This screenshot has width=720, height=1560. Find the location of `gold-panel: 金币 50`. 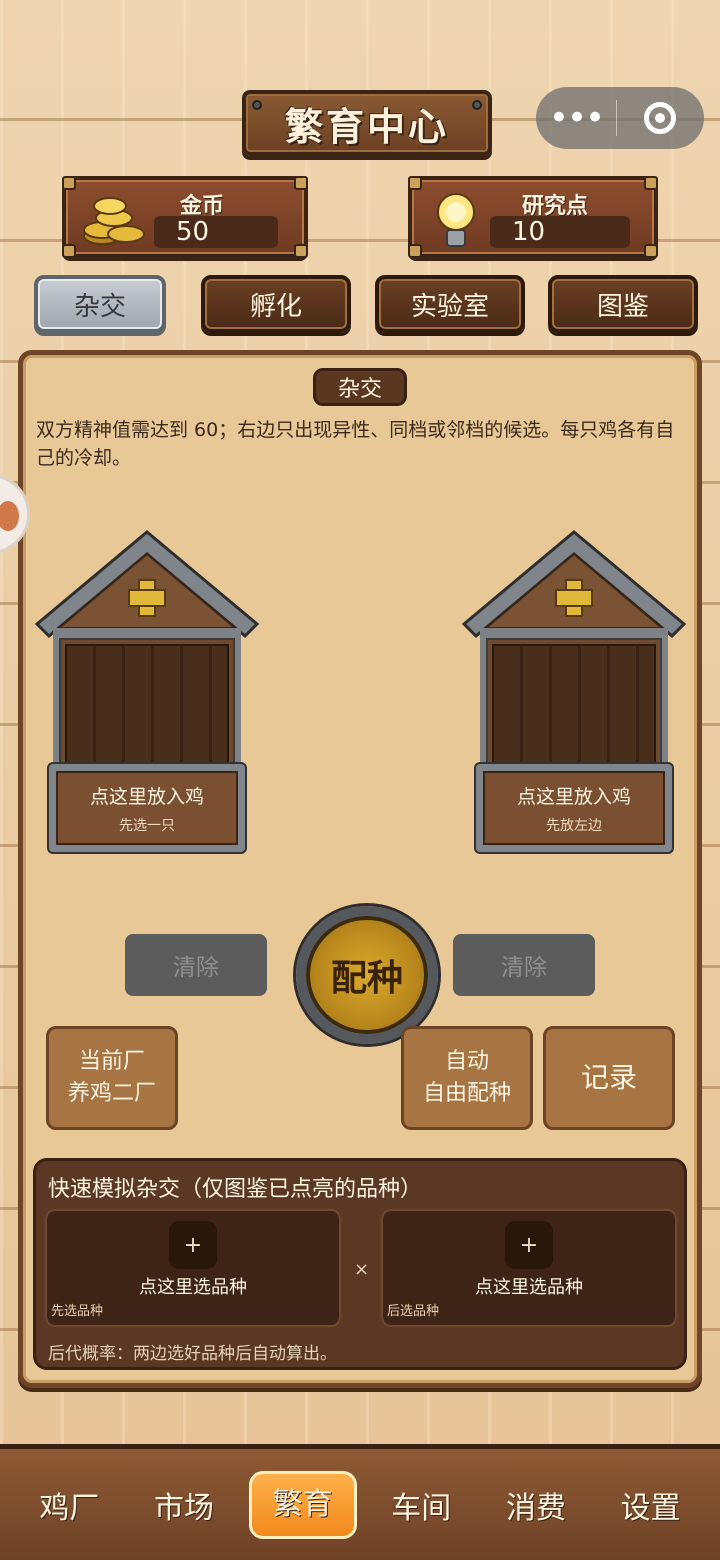

gold-panel: 金币 50 is located at coordinates (185, 217).